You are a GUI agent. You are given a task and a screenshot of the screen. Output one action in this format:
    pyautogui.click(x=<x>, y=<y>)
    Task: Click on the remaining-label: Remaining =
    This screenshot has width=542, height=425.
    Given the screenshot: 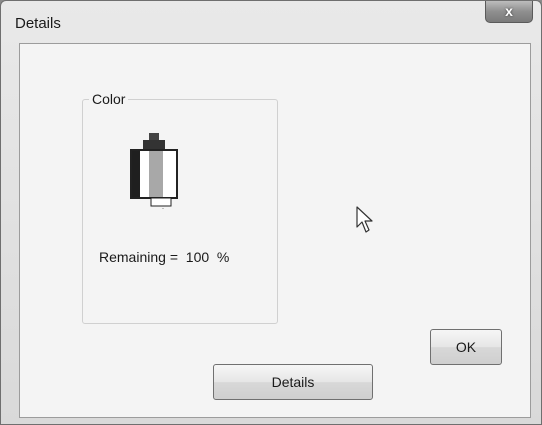 What is the action you would take?
    pyautogui.click(x=138, y=257)
    